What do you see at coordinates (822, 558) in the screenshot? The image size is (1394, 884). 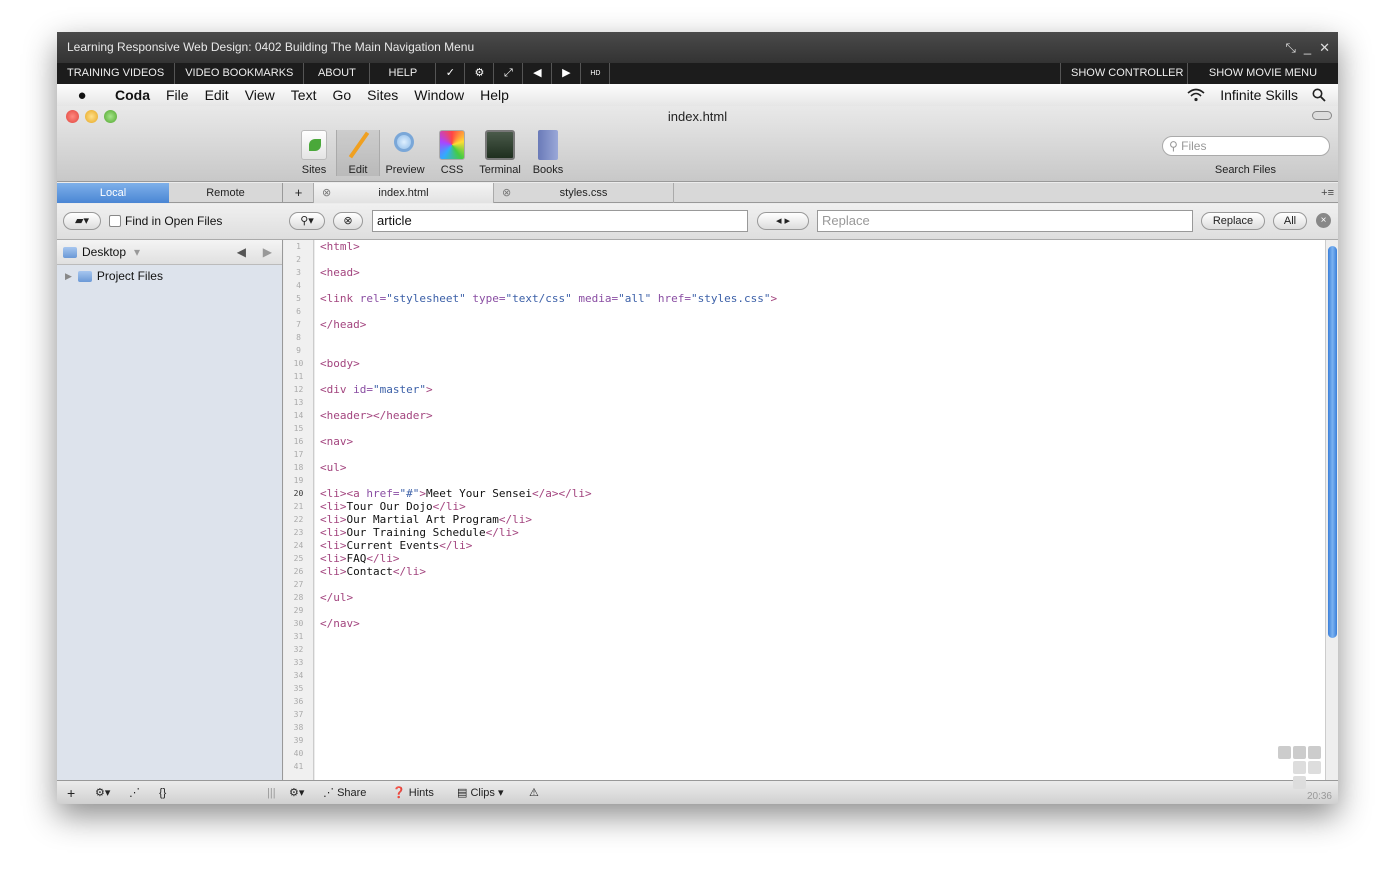 I see `code-line: <li>FAQ</li>` at bounding box center [822, 558].